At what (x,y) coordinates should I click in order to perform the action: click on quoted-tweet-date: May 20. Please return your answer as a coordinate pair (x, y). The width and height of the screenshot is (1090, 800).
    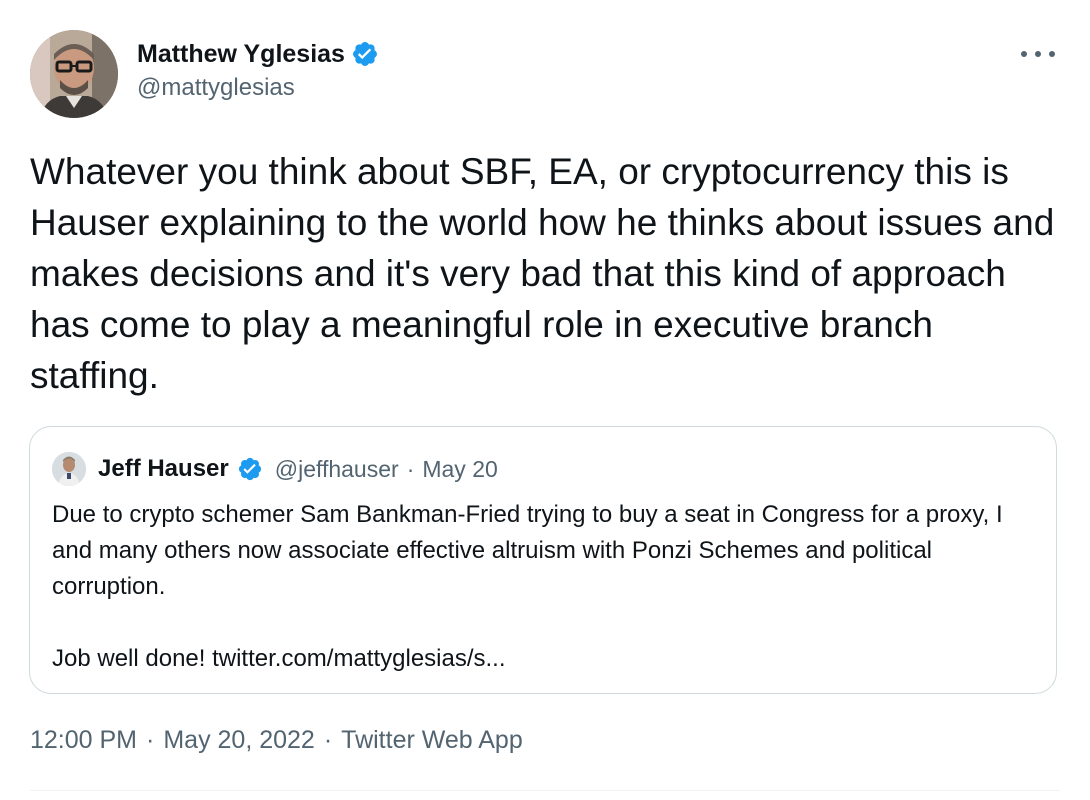
    Looking at the image, I should click on (460, 468).